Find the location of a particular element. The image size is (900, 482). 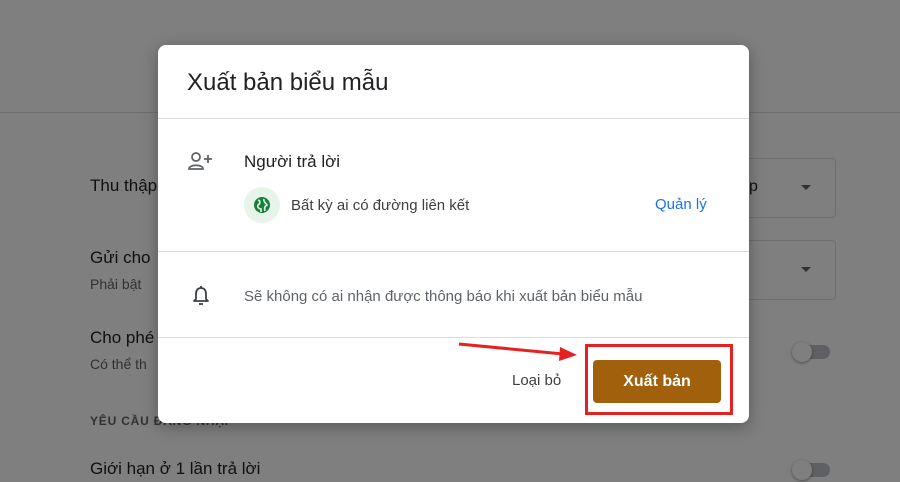

responders-heading: Người trả lời is located at coordinates (292, 161).